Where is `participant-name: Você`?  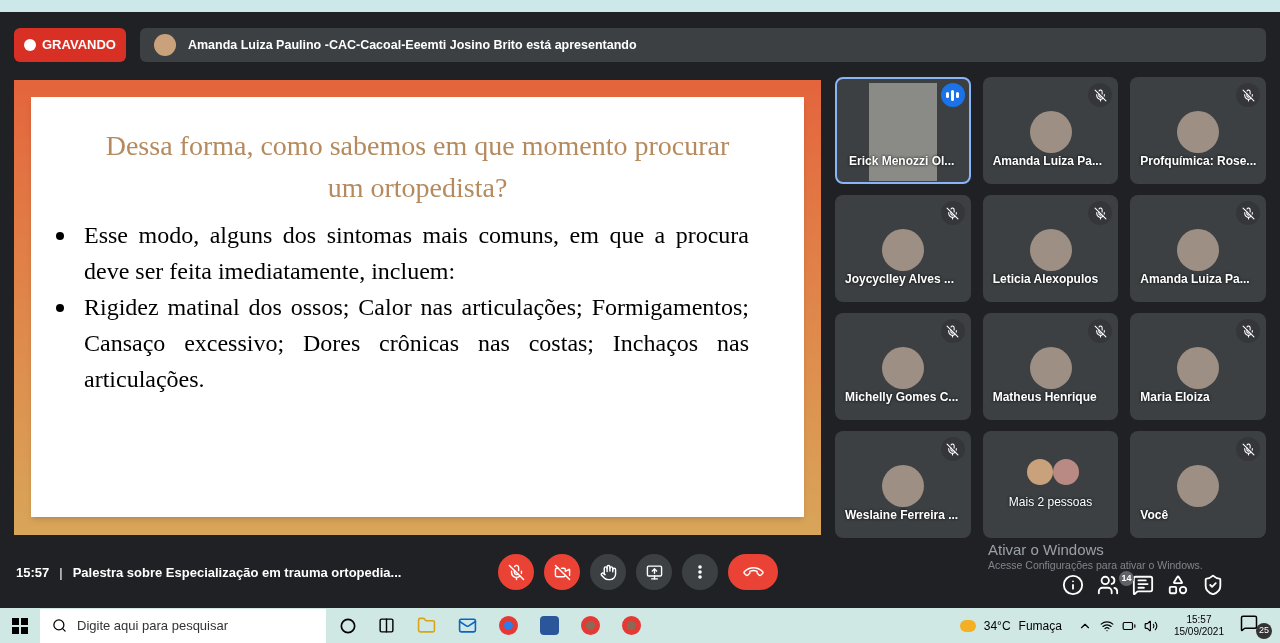
participant-name: Você is located at coordinates (1154, 515).